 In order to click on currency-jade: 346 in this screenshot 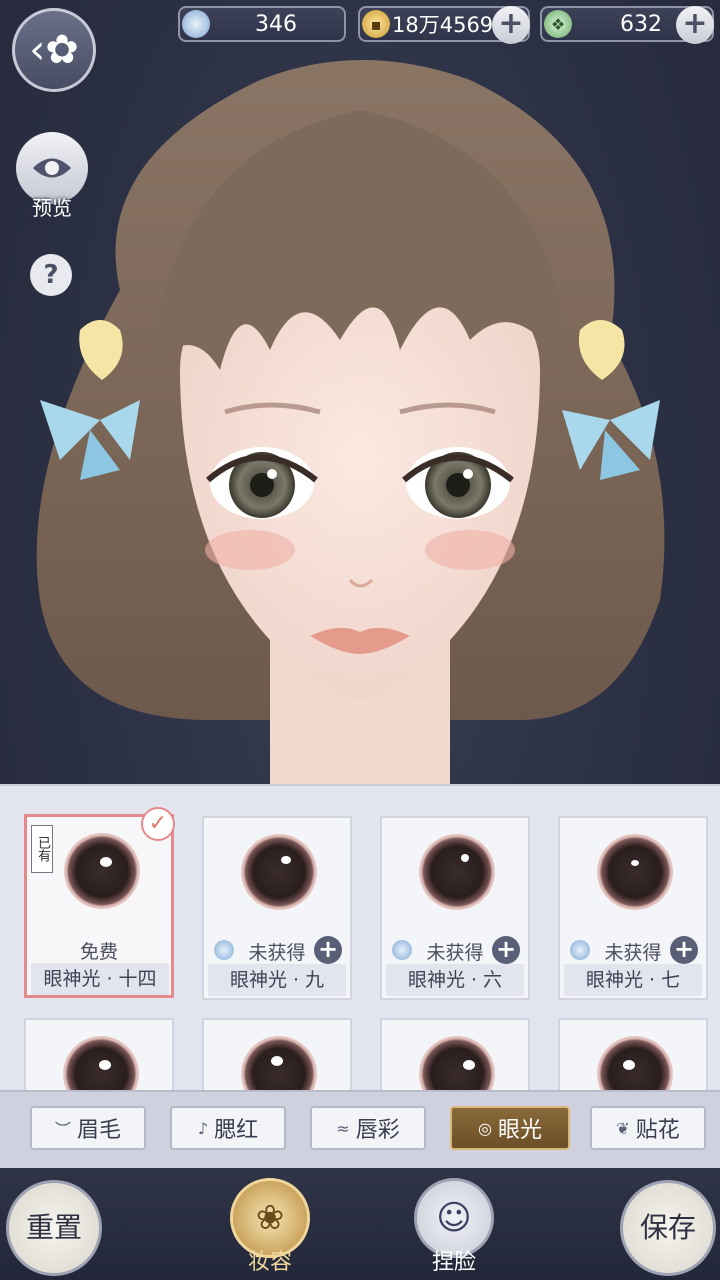, I will do `click(262, 24)`.